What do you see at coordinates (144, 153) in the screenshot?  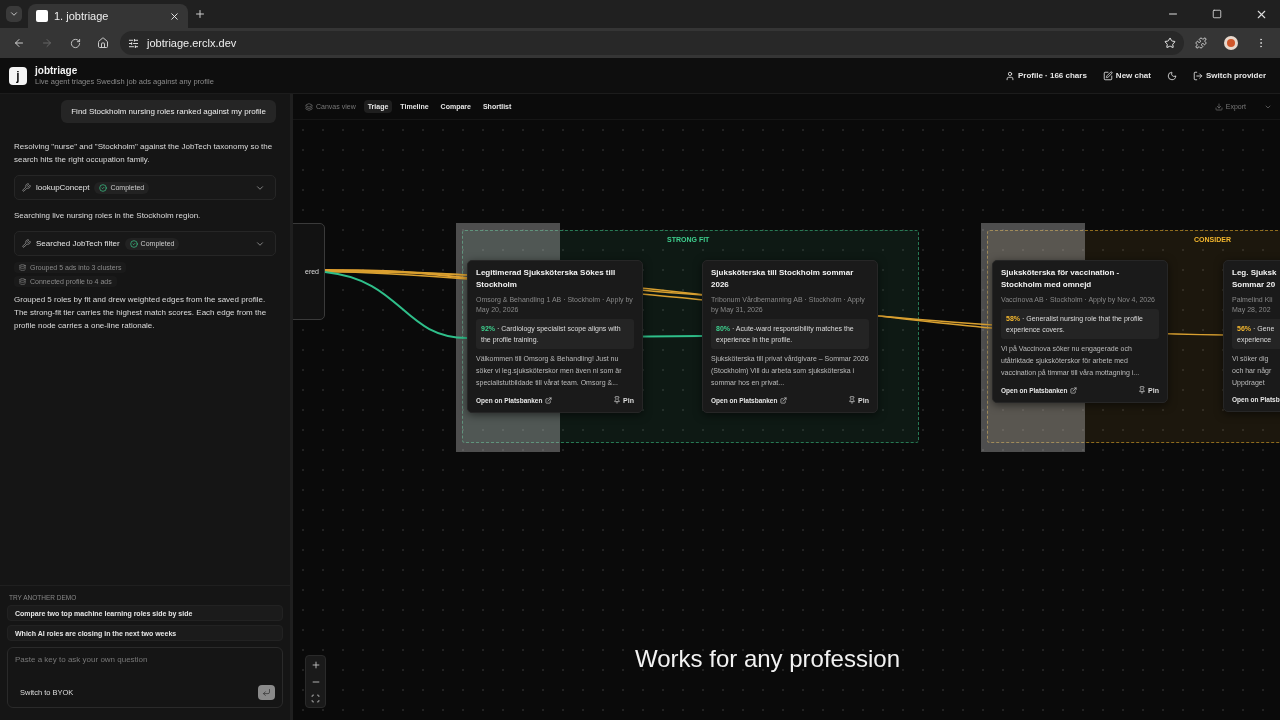 I see `assistant-message: Resolving "nurse" and "Stockholm" against the JobTech taxonomy so the search hits the right occupation family.` at bounding box center [144, 153].